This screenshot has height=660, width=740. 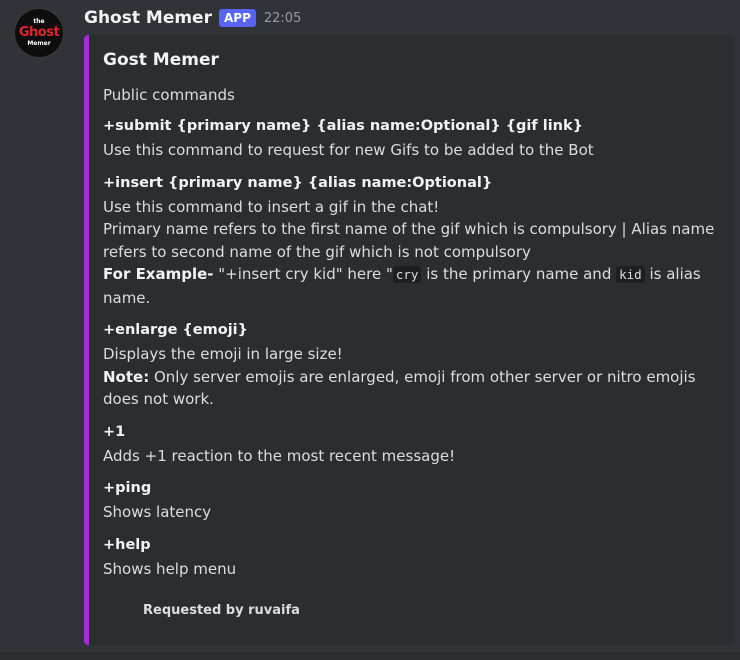 What do you see at coordinates (630, 274) in the screenshot?
I see `inline-code: kid` at bounding box center [630, 274].